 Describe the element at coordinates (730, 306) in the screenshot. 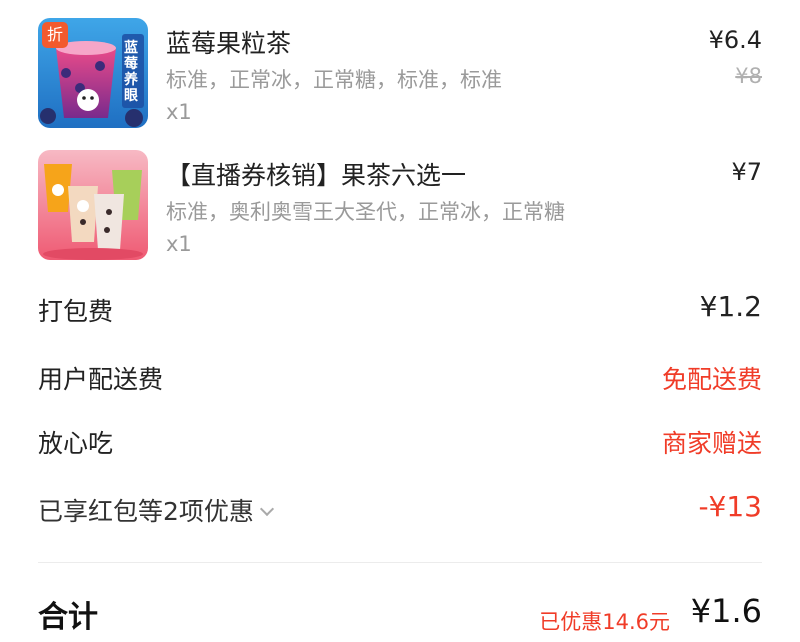

I see `fee-value: ¥1.2` at that location.